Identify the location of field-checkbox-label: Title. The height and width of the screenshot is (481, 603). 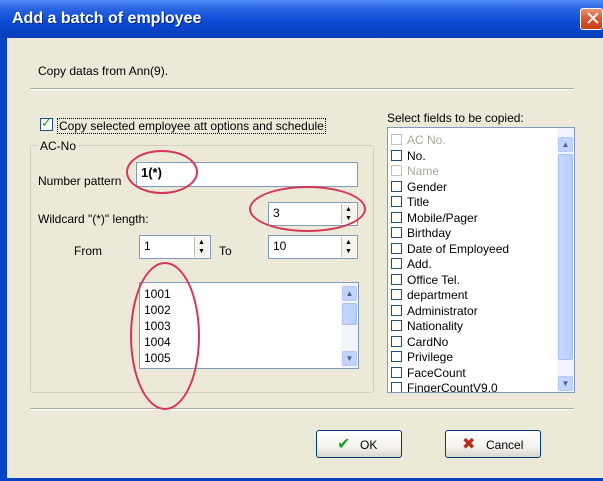
(418, 202).